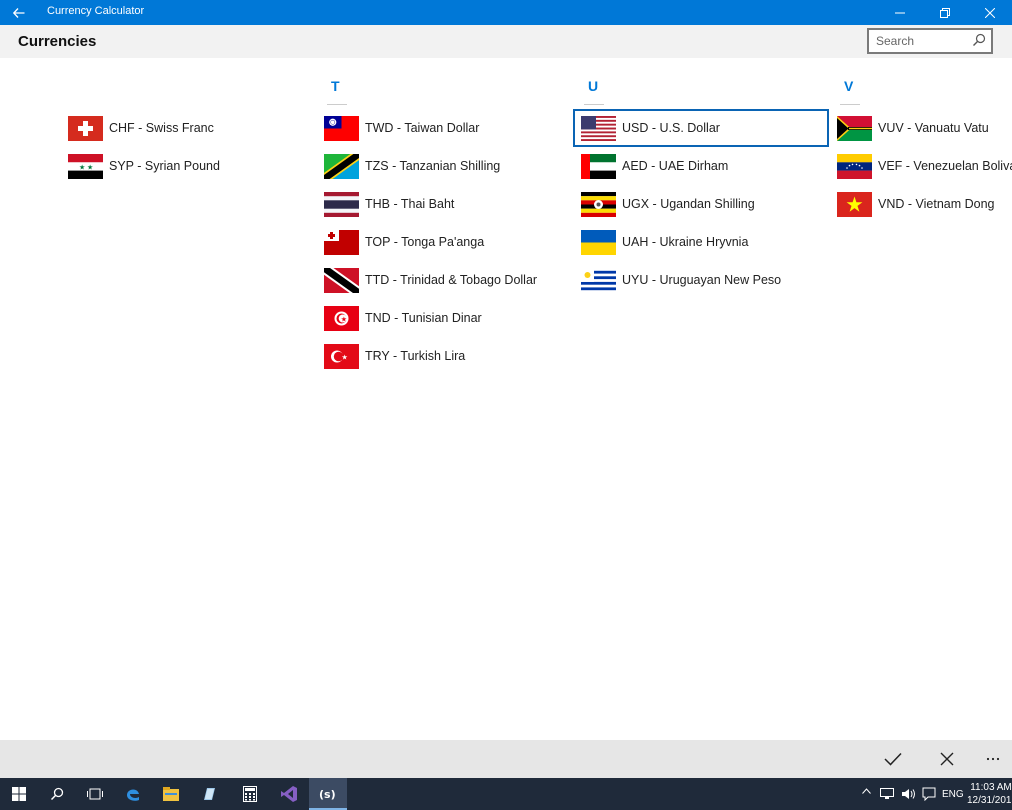 The width and height of the screenshot is (1012, 810). What do you see at coordinates (95, 794) in the screenshot?
I see `task-view-button` at bounding box center [95, 794].